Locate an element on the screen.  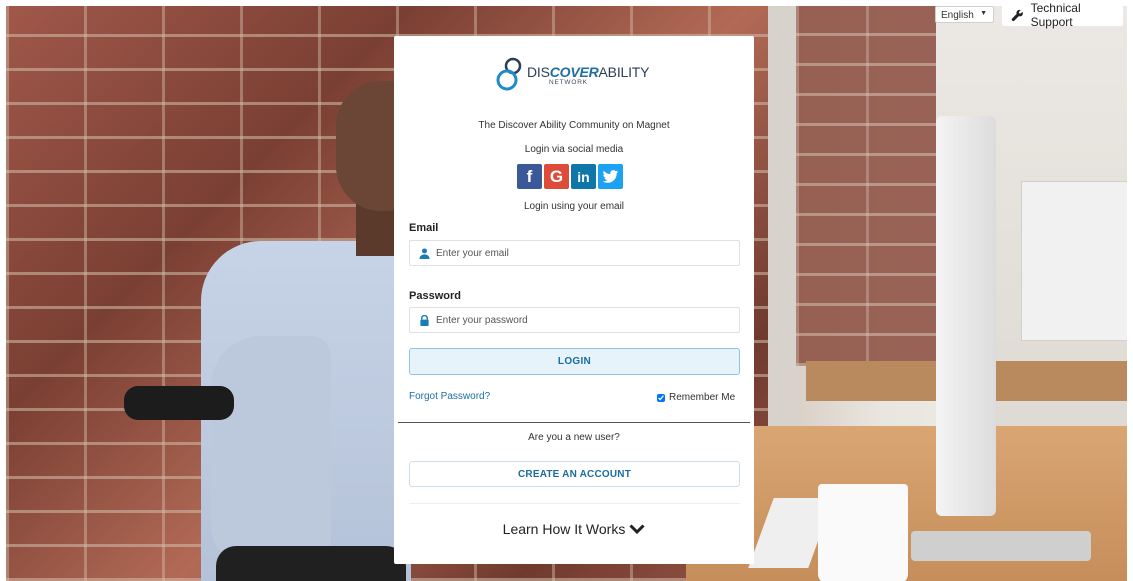
discover-ability-logo: DISCOVERABILITY NETWORK is located at coordinates (576, 76).